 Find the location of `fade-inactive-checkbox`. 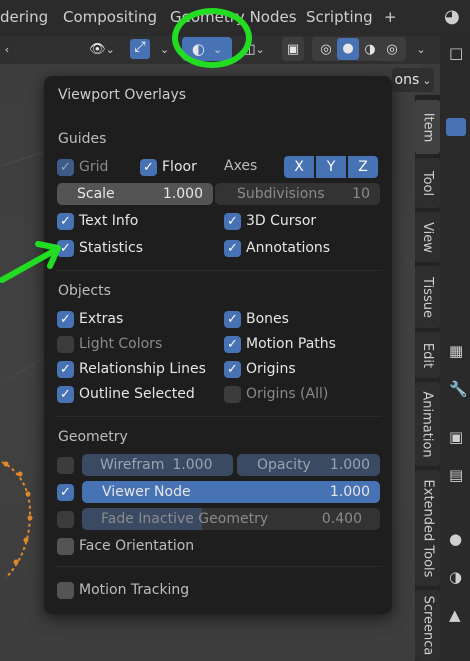

fade-inactive-checkbox is located at coordinates (65, 519).